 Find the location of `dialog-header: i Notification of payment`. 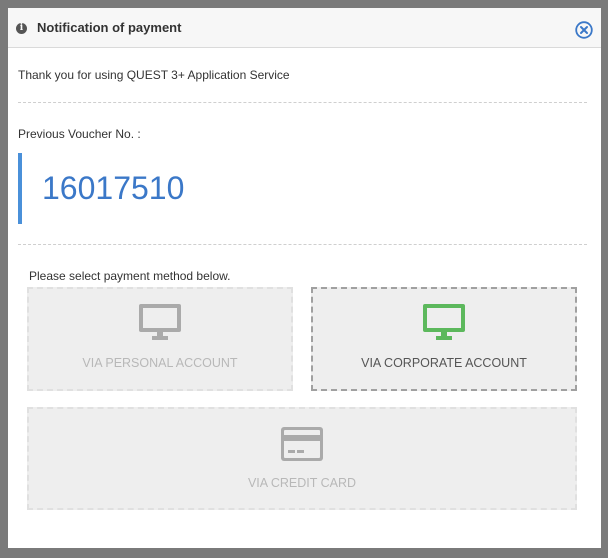

dialog-header: i Notification of payment is located at coordinates (304, 28).